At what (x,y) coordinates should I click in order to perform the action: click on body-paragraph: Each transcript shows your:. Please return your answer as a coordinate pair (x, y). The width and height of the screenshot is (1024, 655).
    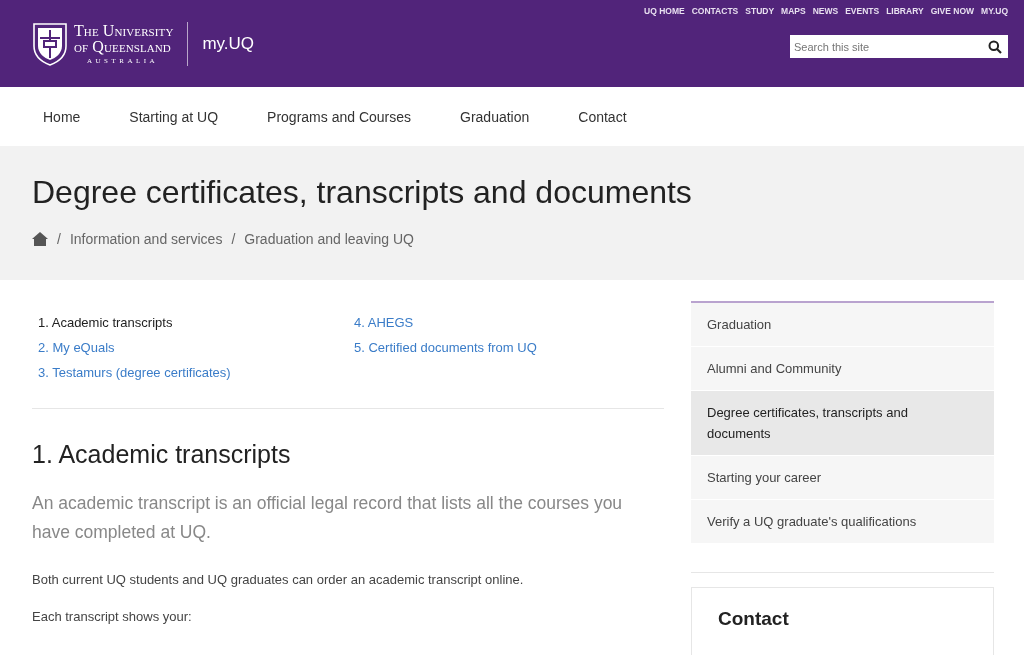
    Looking at the image, I should click on (112, 616).